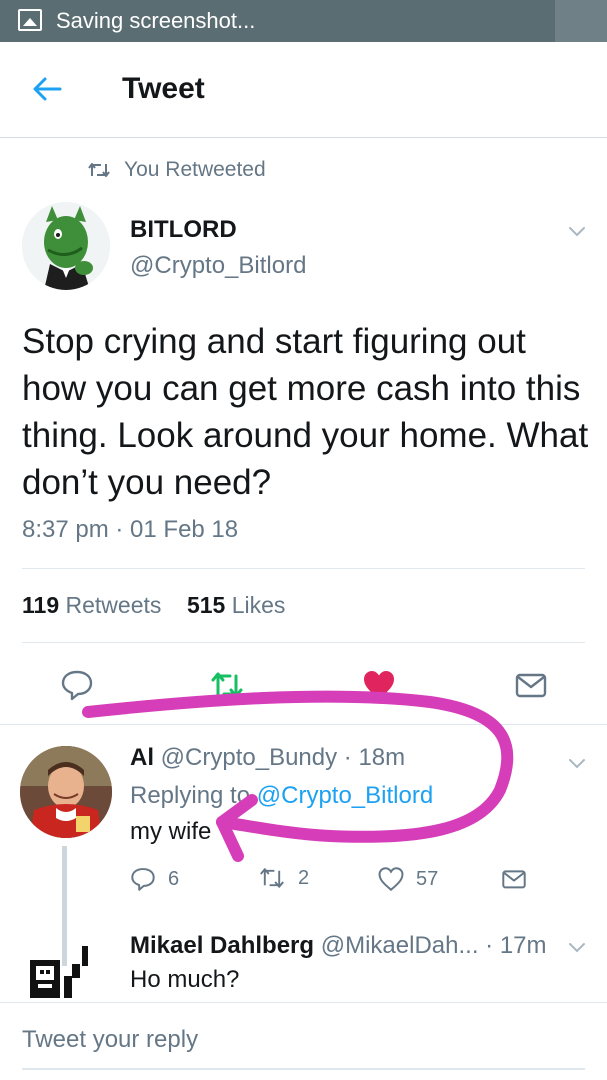  I want to click on reply-retweet-count: 2, so click(304, 877).